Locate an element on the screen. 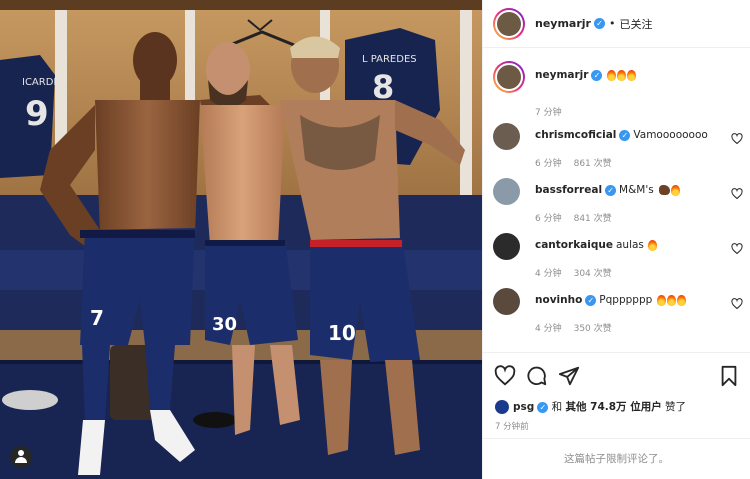 This screenshot has height=479, width=750. comment-item: bassforreal ✓ M&M's 6 分钟 841 次赞 is located at coordinates (618, 201).